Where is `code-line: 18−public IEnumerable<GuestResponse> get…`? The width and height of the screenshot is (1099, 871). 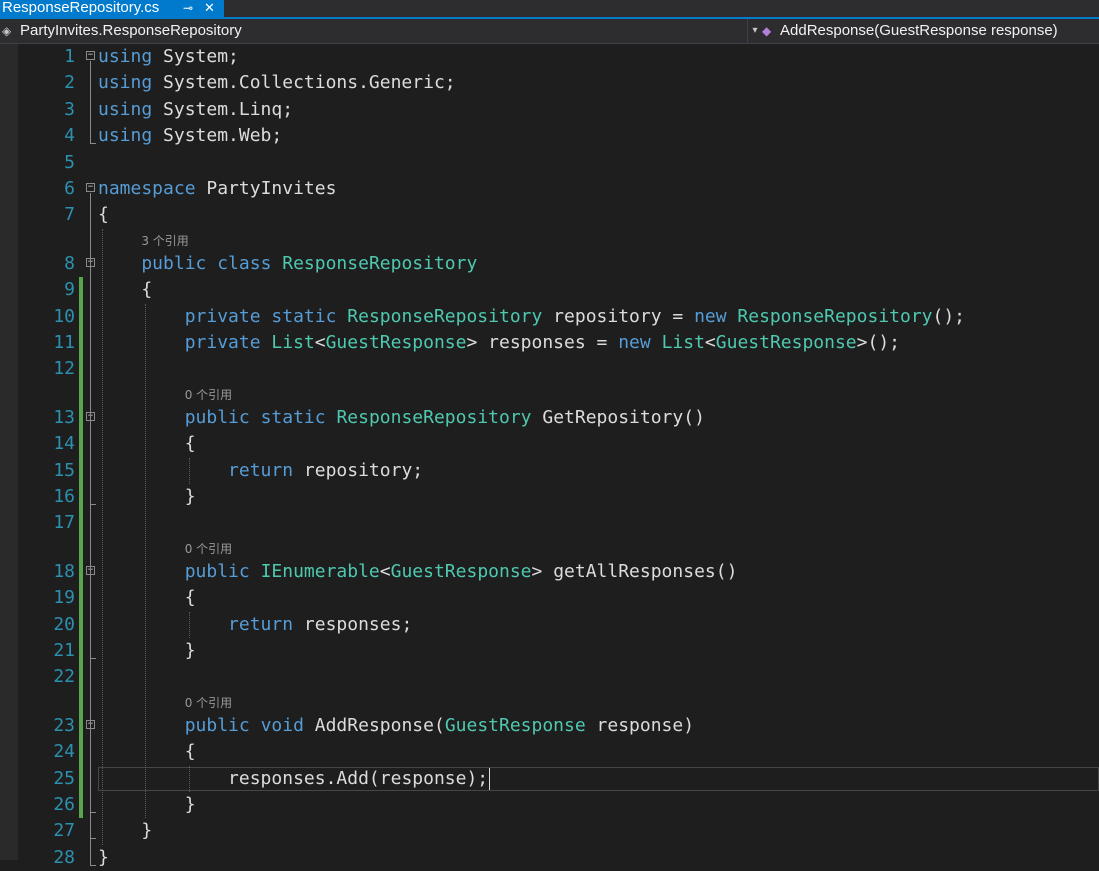 code-line: 18−public IEnumerable<GuestResponse> get… is located at coordinates (549, 572).